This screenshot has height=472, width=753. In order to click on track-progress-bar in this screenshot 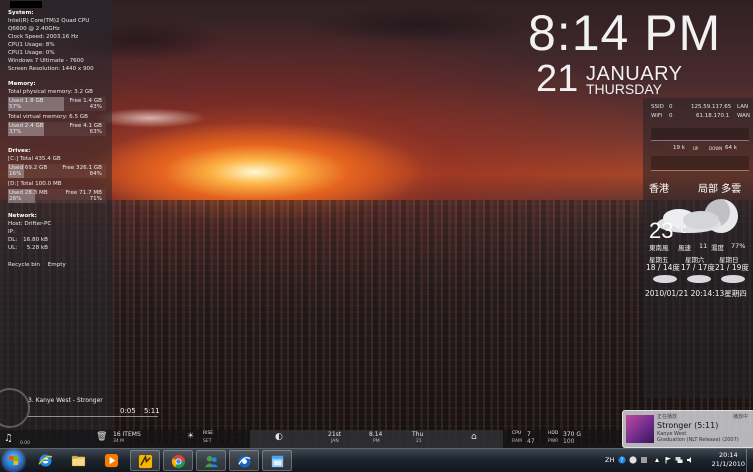, I will do `click(93, 416)`.